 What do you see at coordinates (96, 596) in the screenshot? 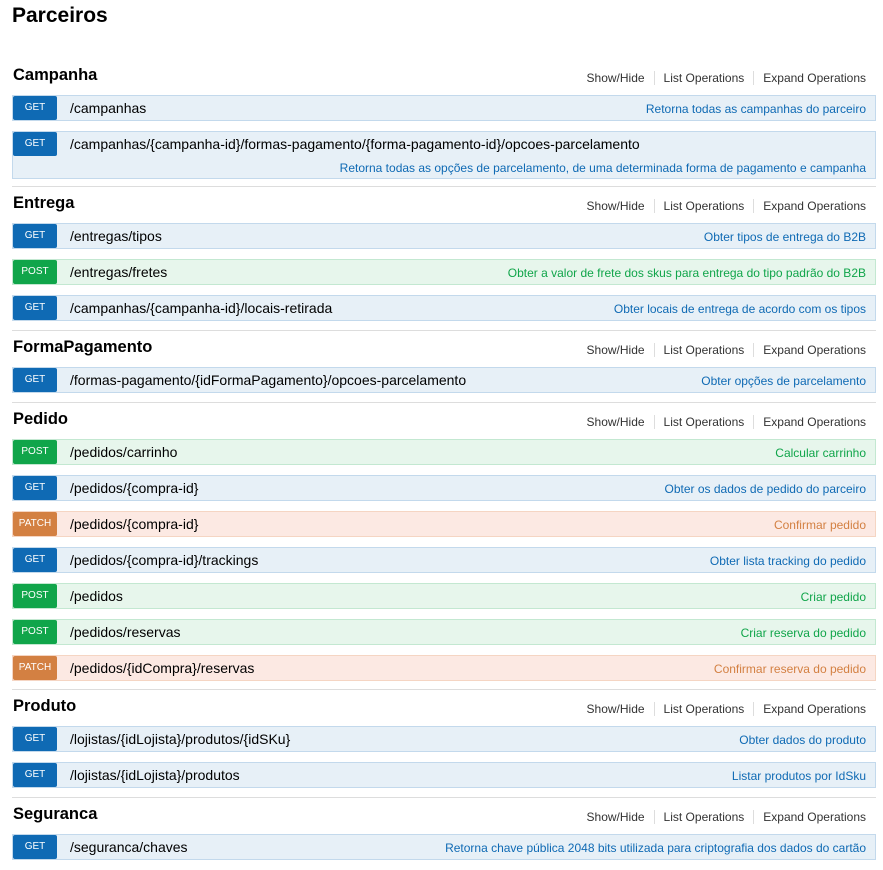
I see `operation-path: /pedidos` at bounding box center [96, 596].